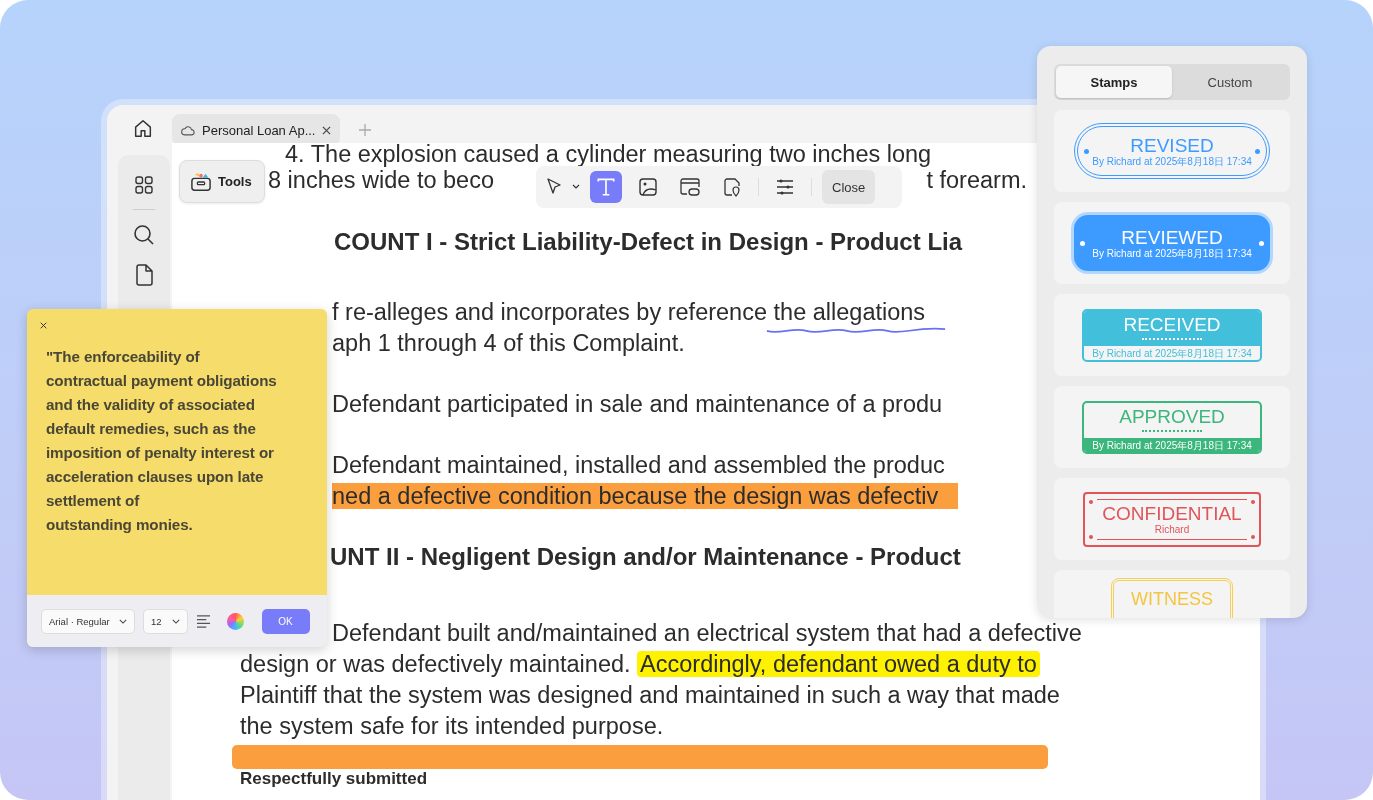  What do you see at coordinates (638, 465) in the screenshot?
I see `document-text: Defendant maintained, installed and assembled the produc` at bounding box center [638, 465].